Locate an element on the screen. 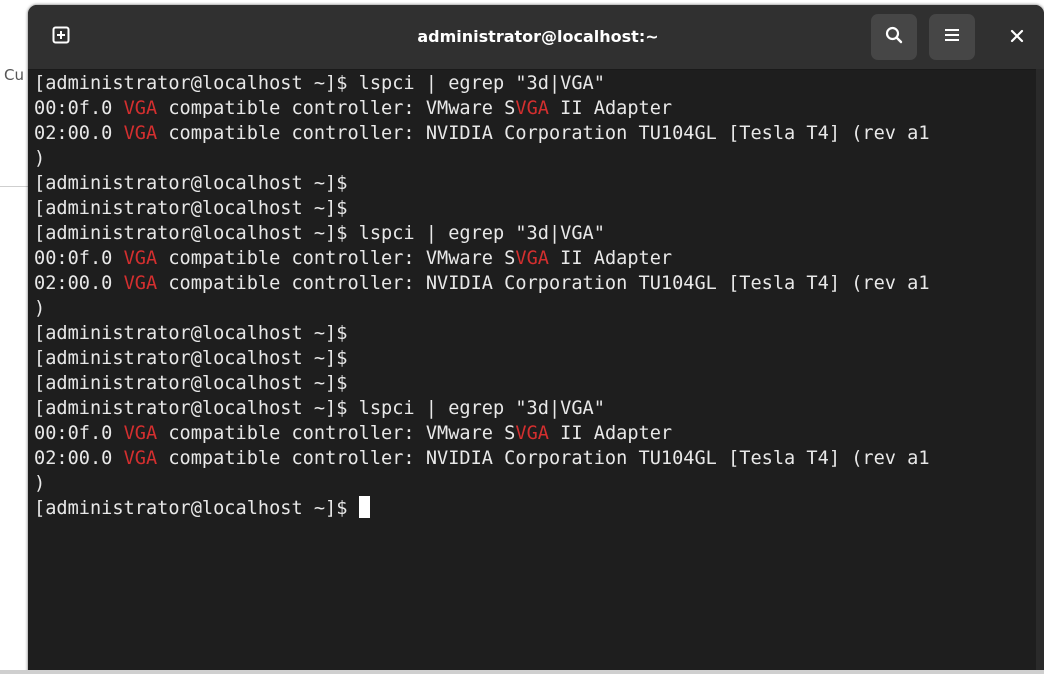 The height and width of the screenshot is (674, 1044). new-tab-icon is located at coordinates (61, 37).